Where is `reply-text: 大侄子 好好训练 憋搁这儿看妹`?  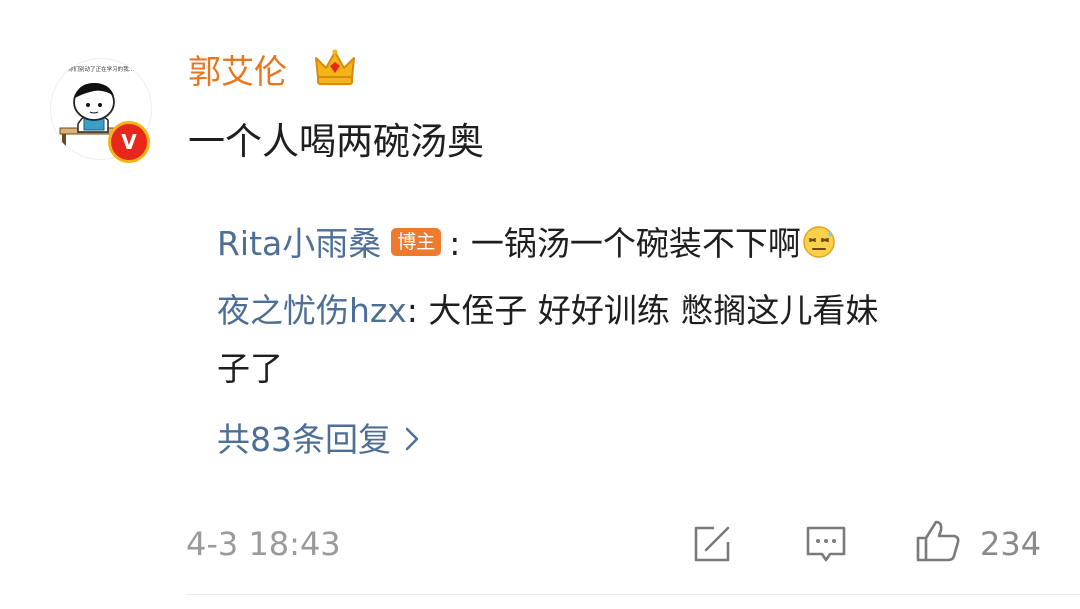 reply-text: 大侄子 好好训练 憋搁这儿看妹 is located at coordinates (653, 310).